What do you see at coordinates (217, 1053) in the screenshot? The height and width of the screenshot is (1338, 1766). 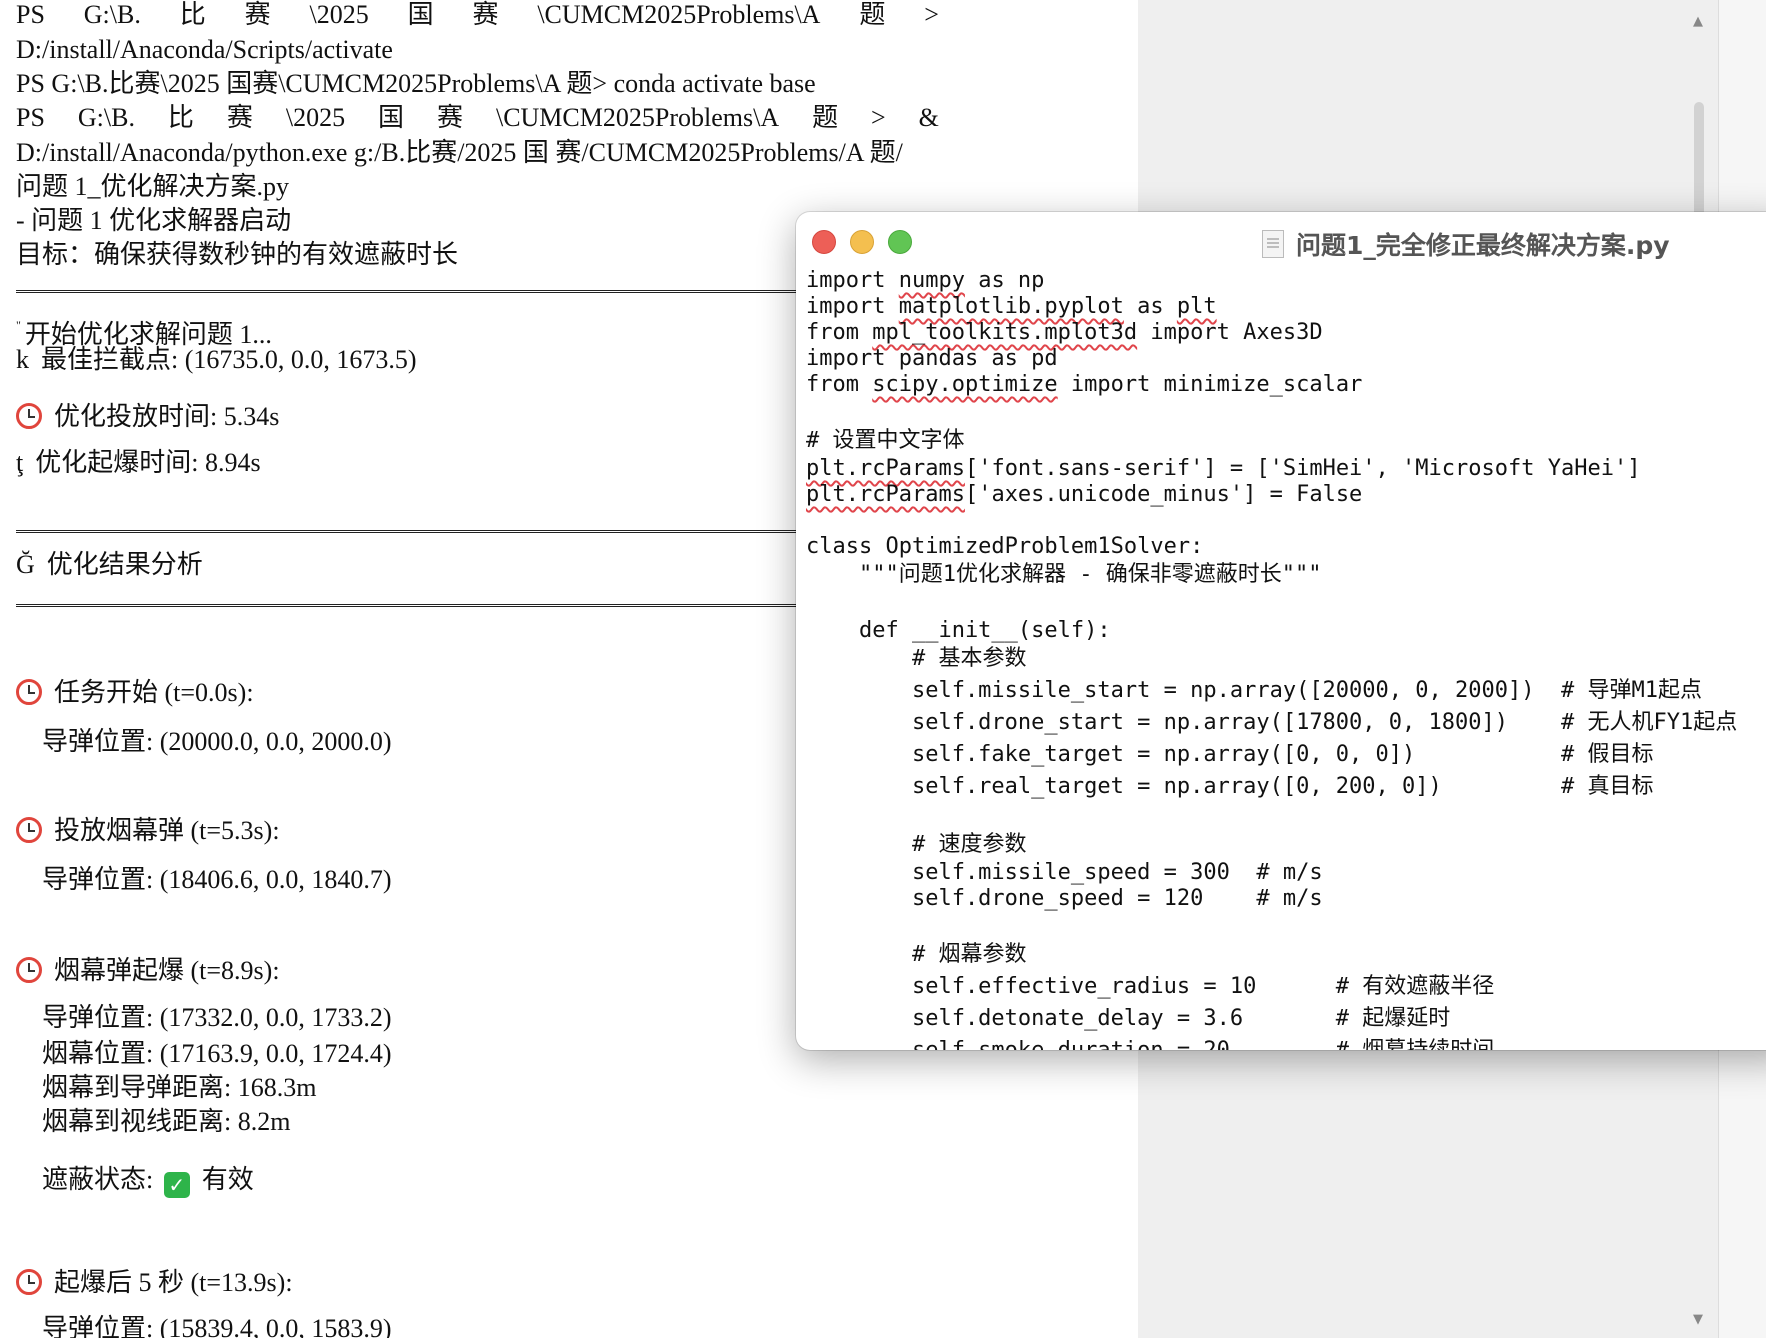 I see `event-detail: 烟幕位置: (17163.9, 0.0, 1724.4)` at bounding box center [217, 1053].